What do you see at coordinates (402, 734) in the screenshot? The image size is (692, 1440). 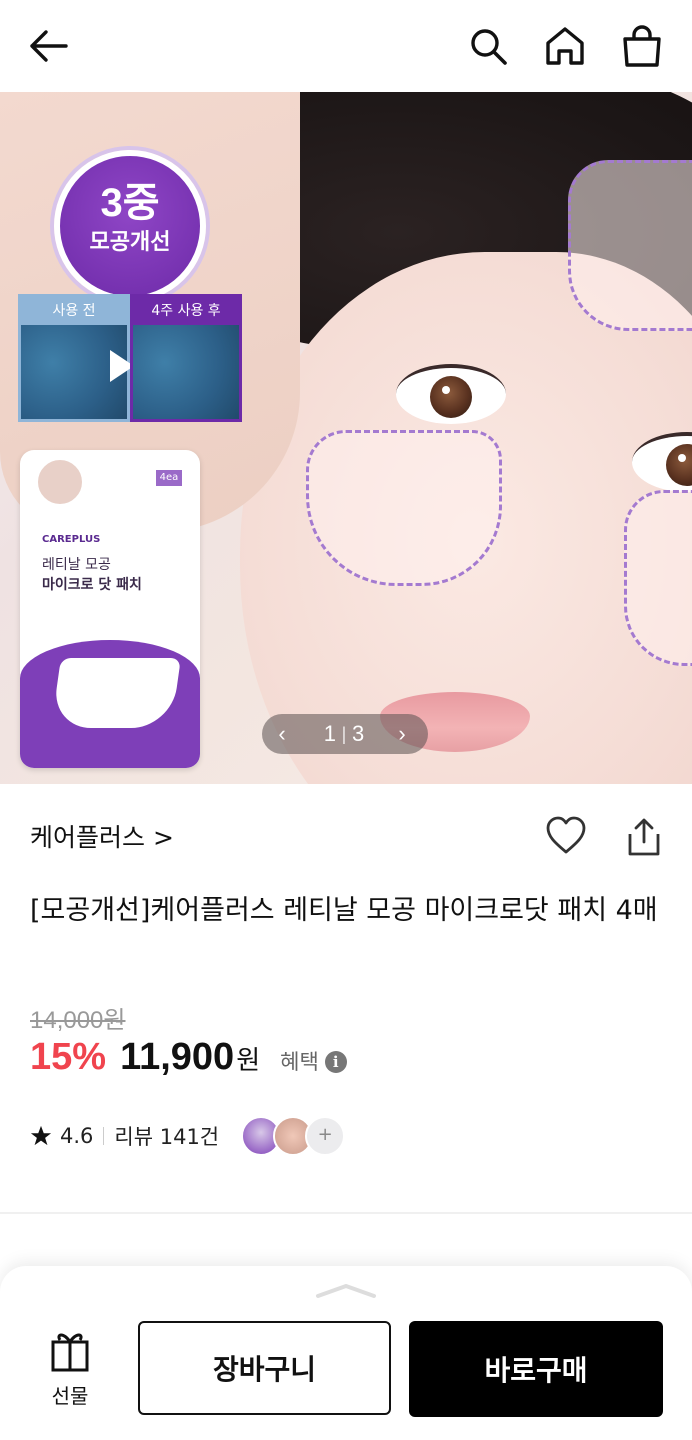 I see `chevron-right-icon: ›` at bounding box center [402, 734].